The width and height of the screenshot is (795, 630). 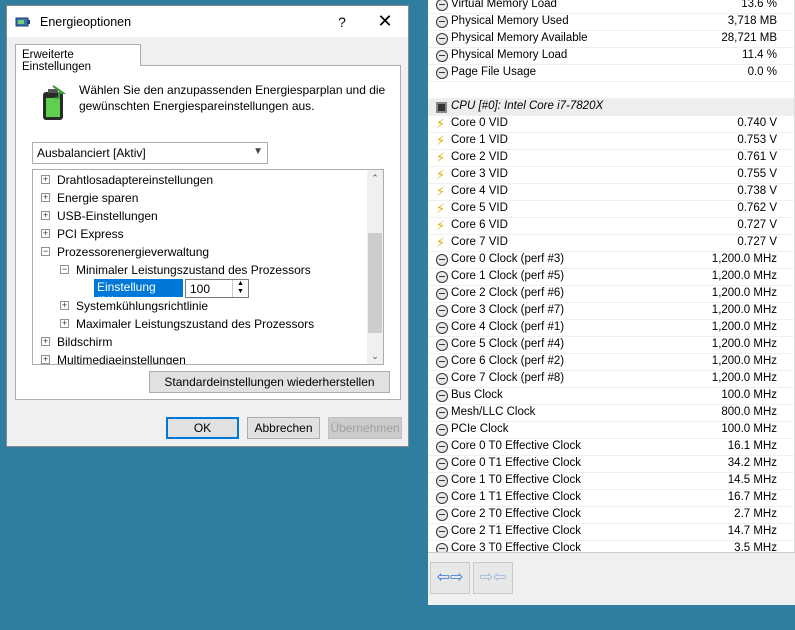 What do you see at coordinates (611, 362) in the screenshot?
I see `sensor-row: Core 6 Clock (perf #2) 1,200.0 MHz` at bounding box center [611, 362].